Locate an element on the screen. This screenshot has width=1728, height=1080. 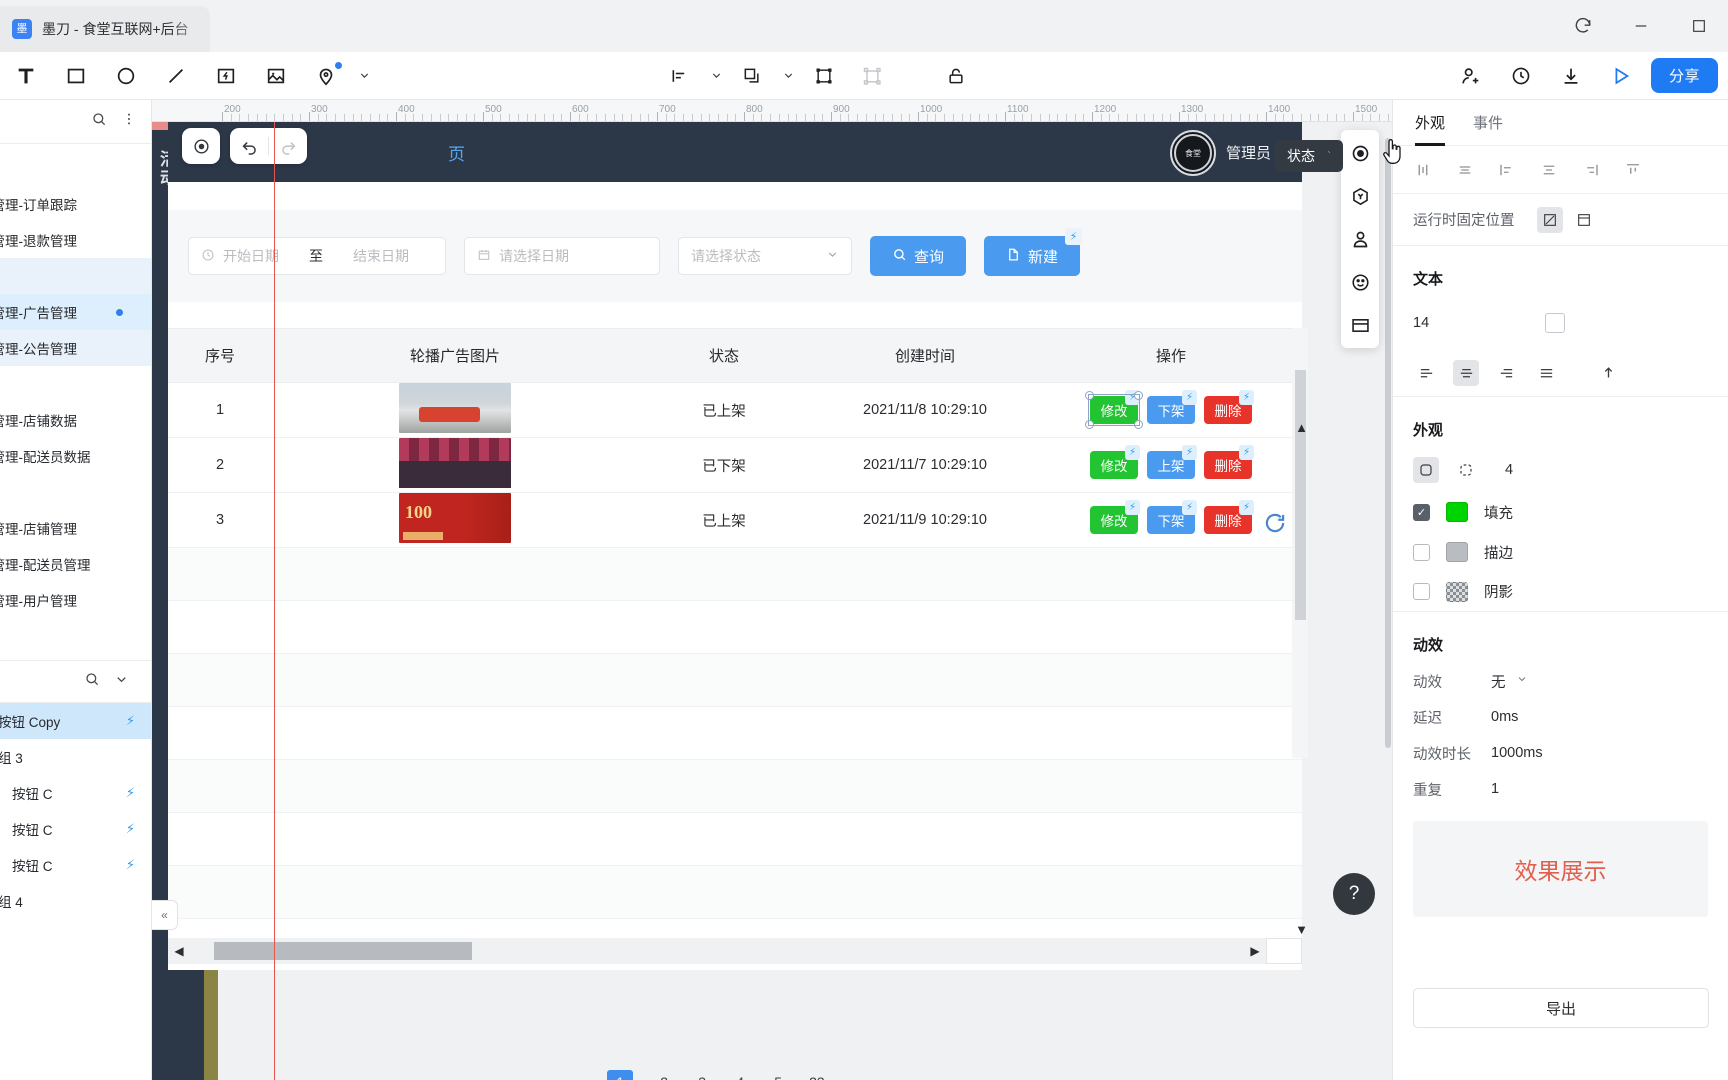
corner-radius-value: 4 is located at coordinates (1509, 470).